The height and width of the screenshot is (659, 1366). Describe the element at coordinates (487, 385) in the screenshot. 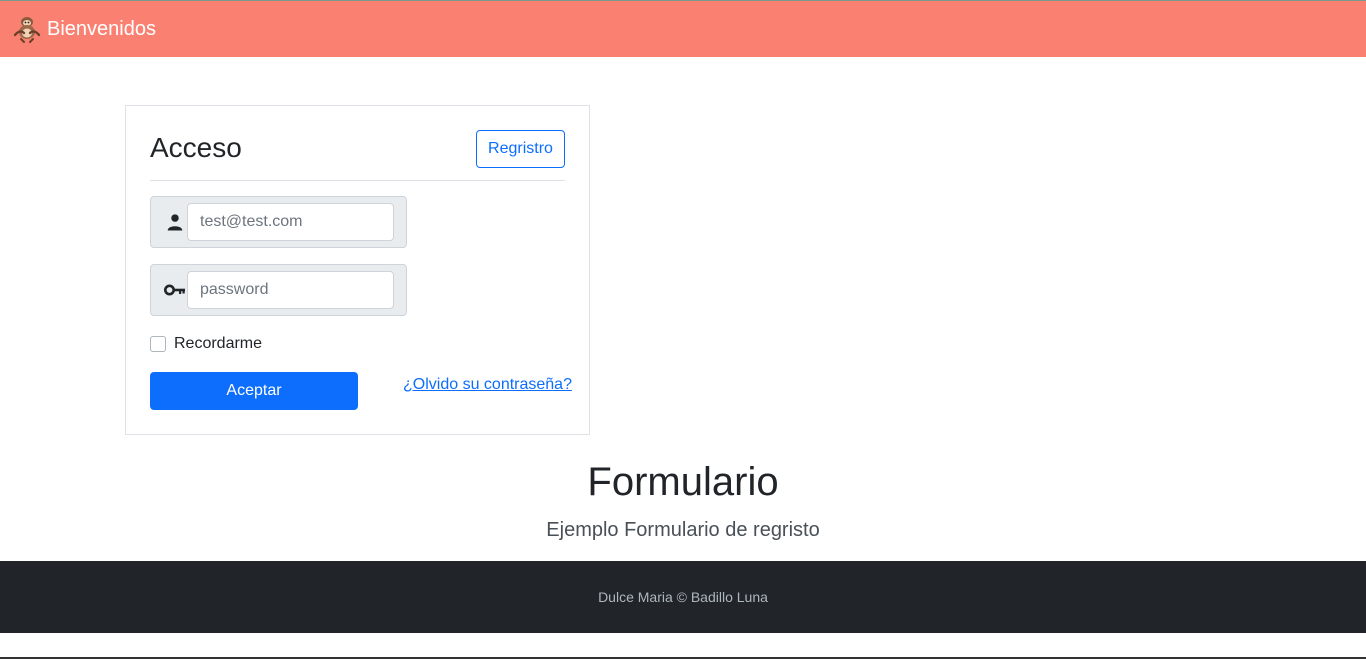

I see `forgot-password-link: ¿Olvido su contraseña?` at that location.